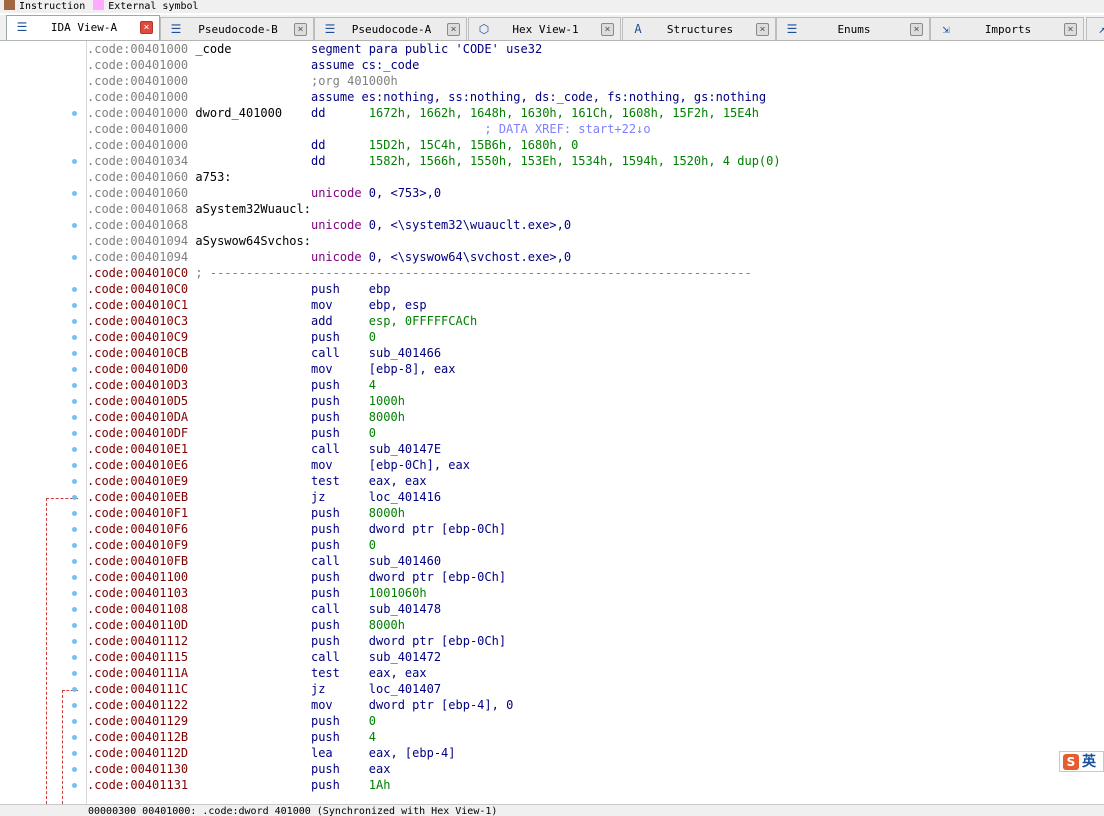  I want to click on operands: 0, <753>,0, so click(405, 193).